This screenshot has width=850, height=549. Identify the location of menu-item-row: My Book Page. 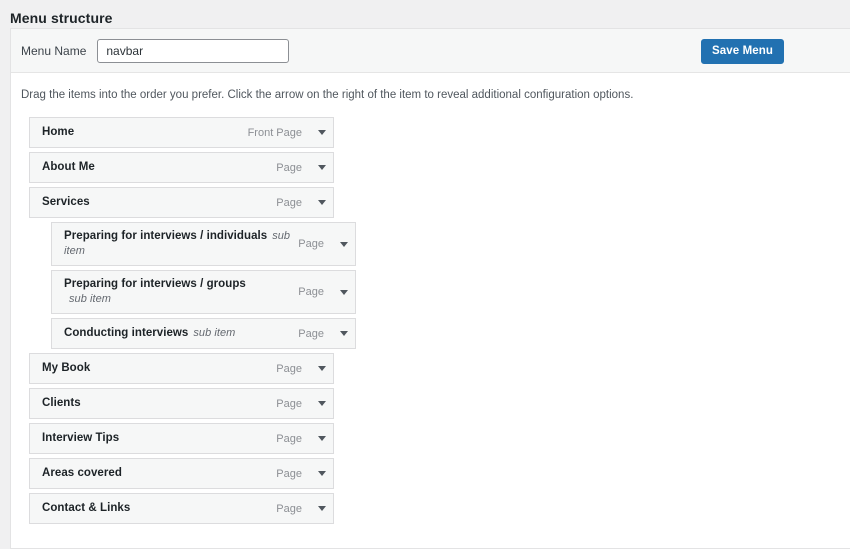
(181, 368).